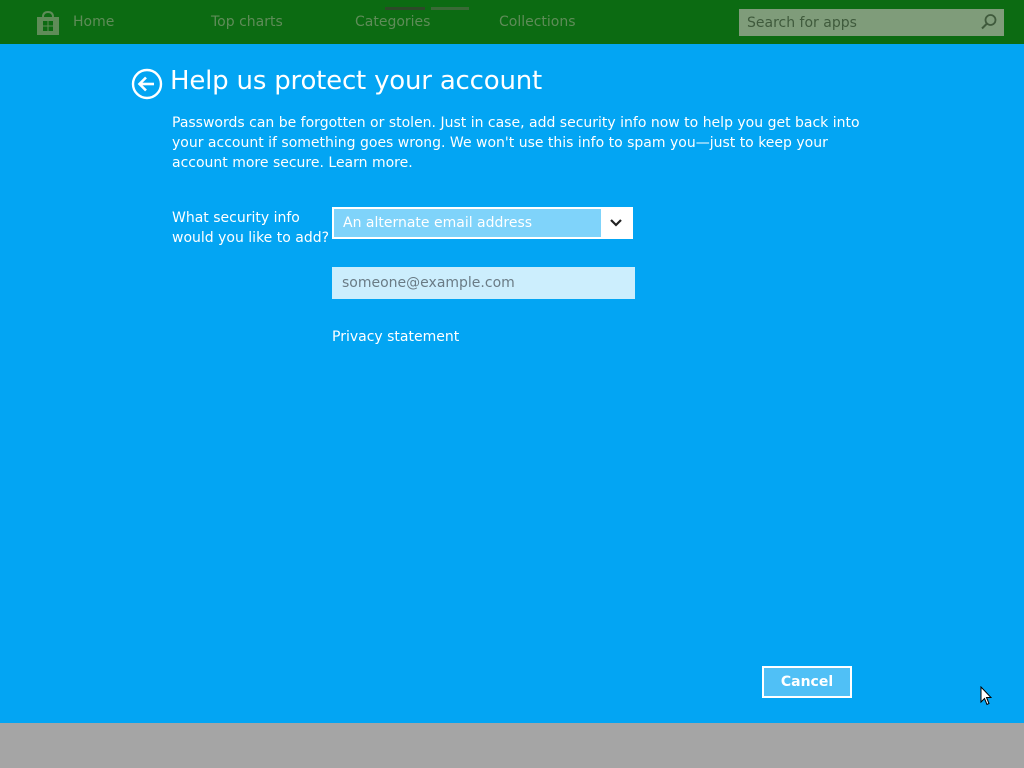 The width and height of the screenshot is (1024, 768). What do you see at coordinates (989, 22) in the screenshot?
I see `search-icon` at bounding box center [989, 22].